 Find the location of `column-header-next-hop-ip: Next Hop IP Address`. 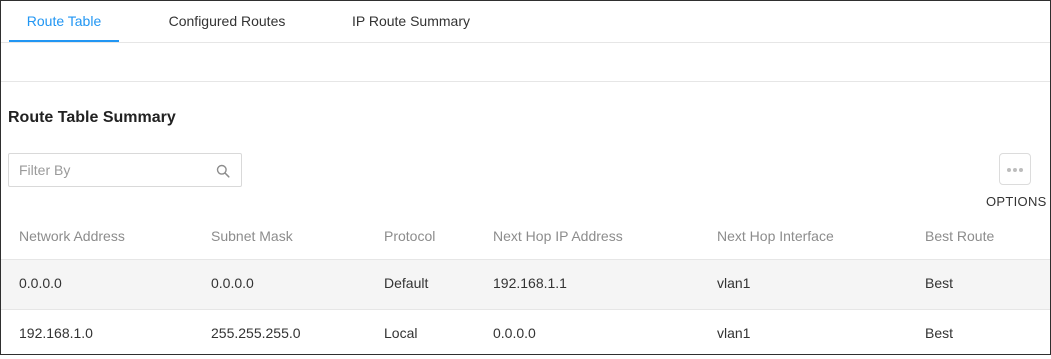

column-header-next-hop-ip: Next Hop IP Address is located at coordinates (558, 236).